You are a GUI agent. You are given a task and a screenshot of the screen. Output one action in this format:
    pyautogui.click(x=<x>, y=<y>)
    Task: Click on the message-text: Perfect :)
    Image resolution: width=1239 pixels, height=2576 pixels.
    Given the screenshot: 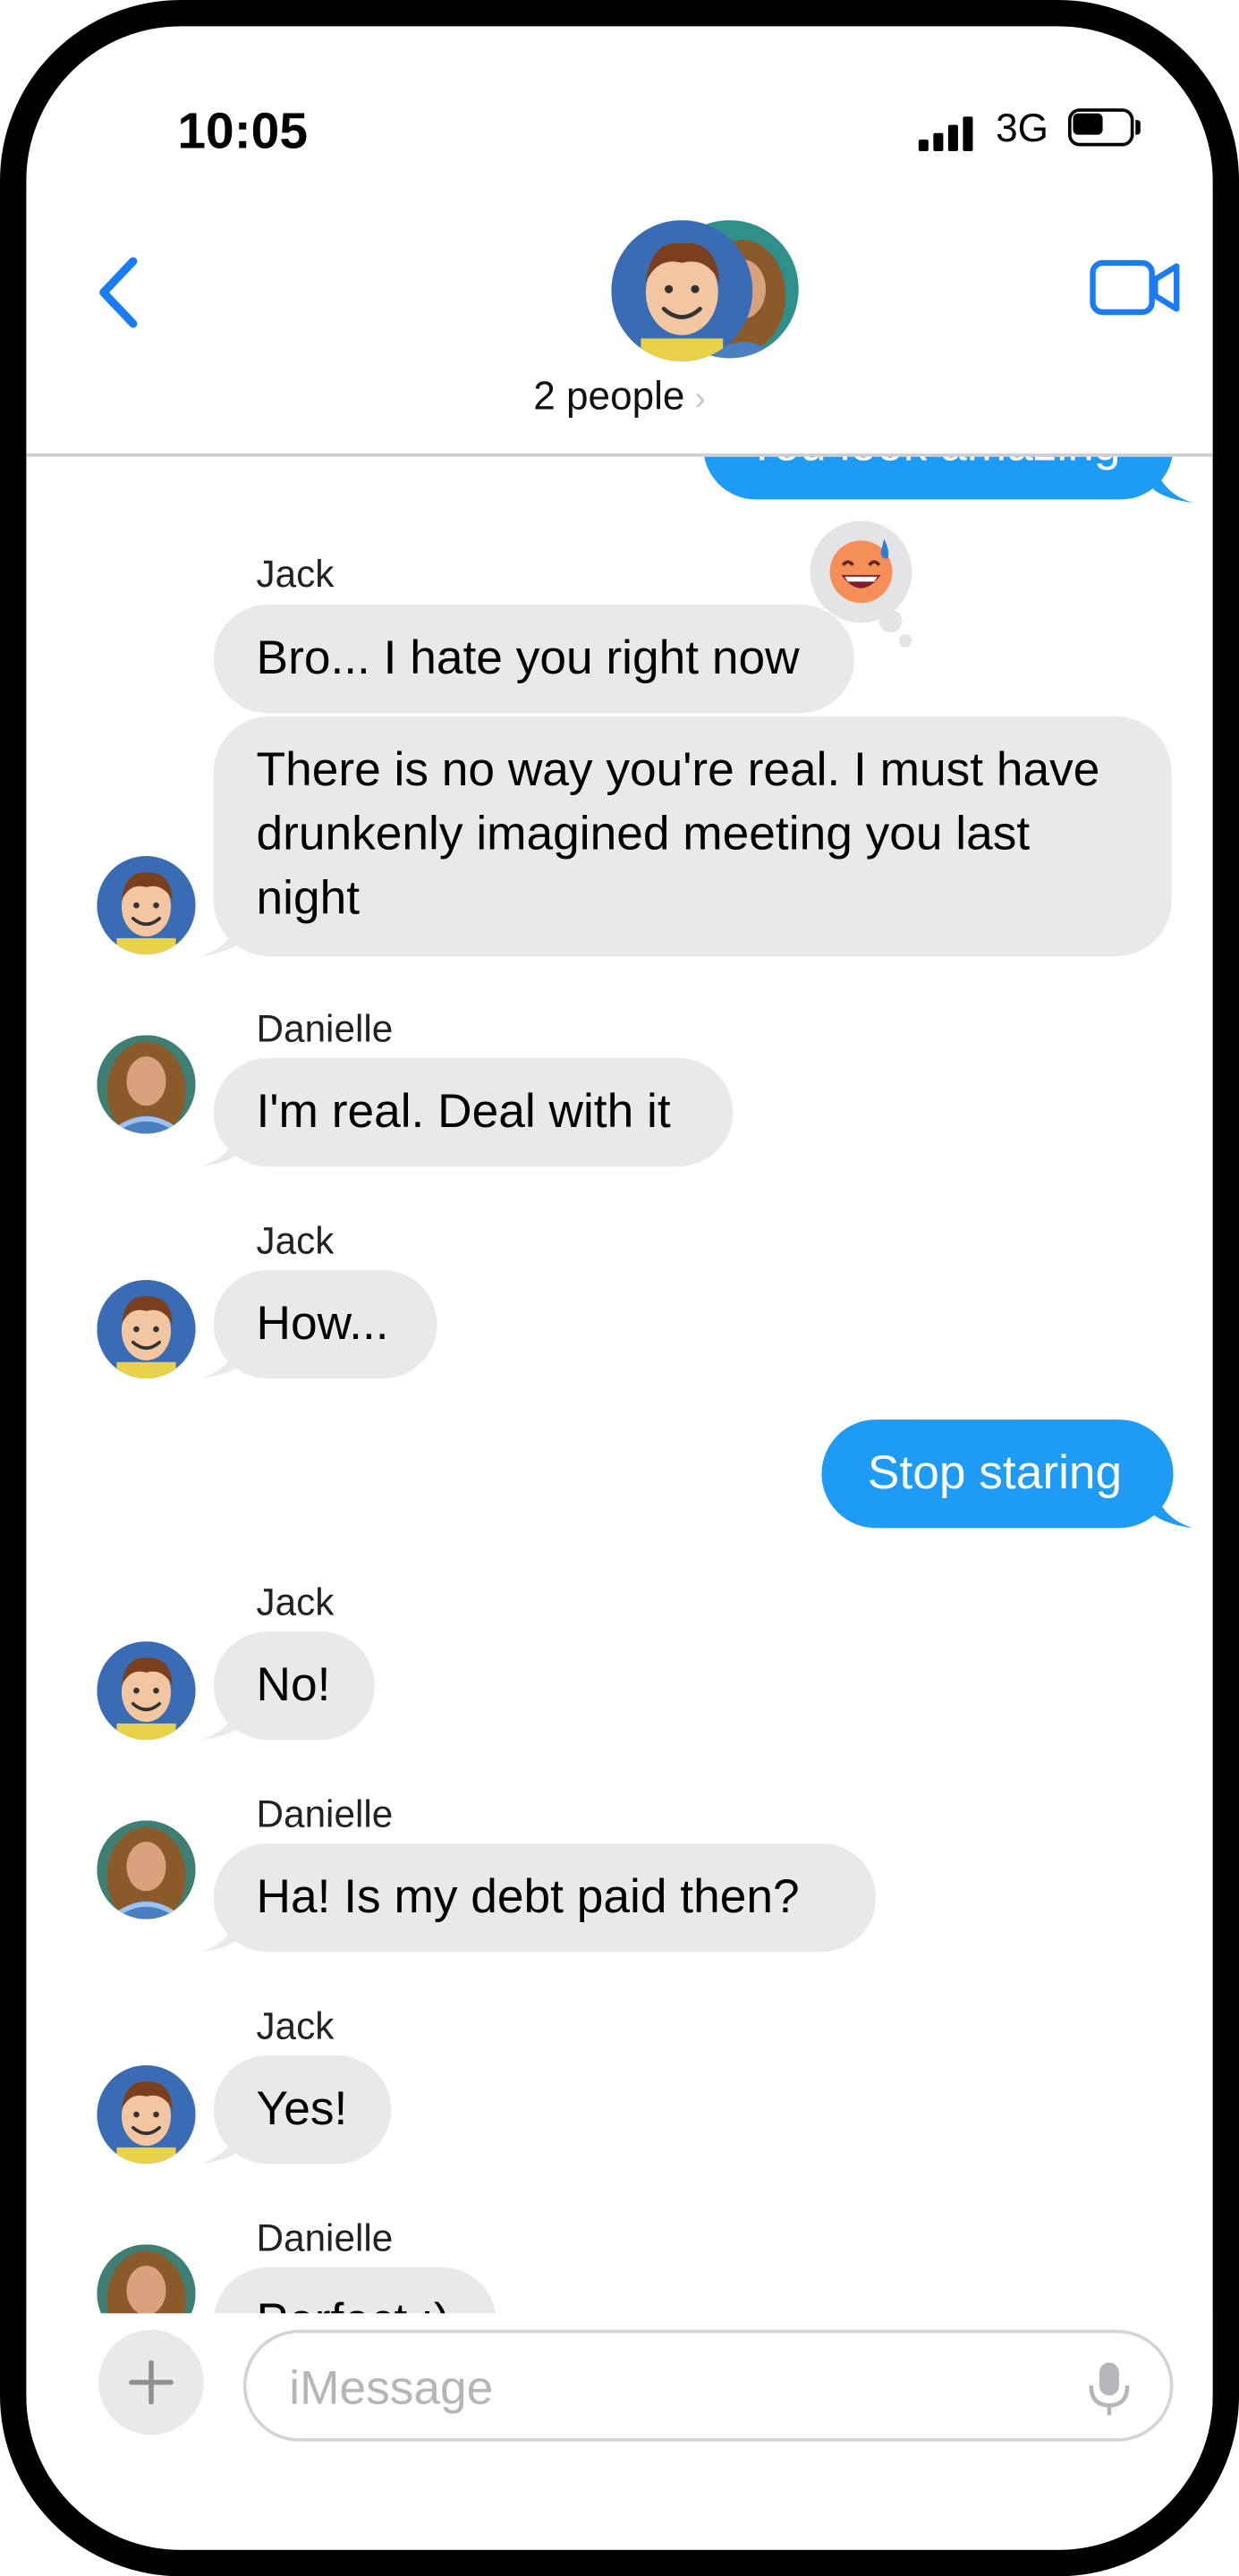 What is the action you would take?
    pyautogui.click(x=353, y=2304)
    